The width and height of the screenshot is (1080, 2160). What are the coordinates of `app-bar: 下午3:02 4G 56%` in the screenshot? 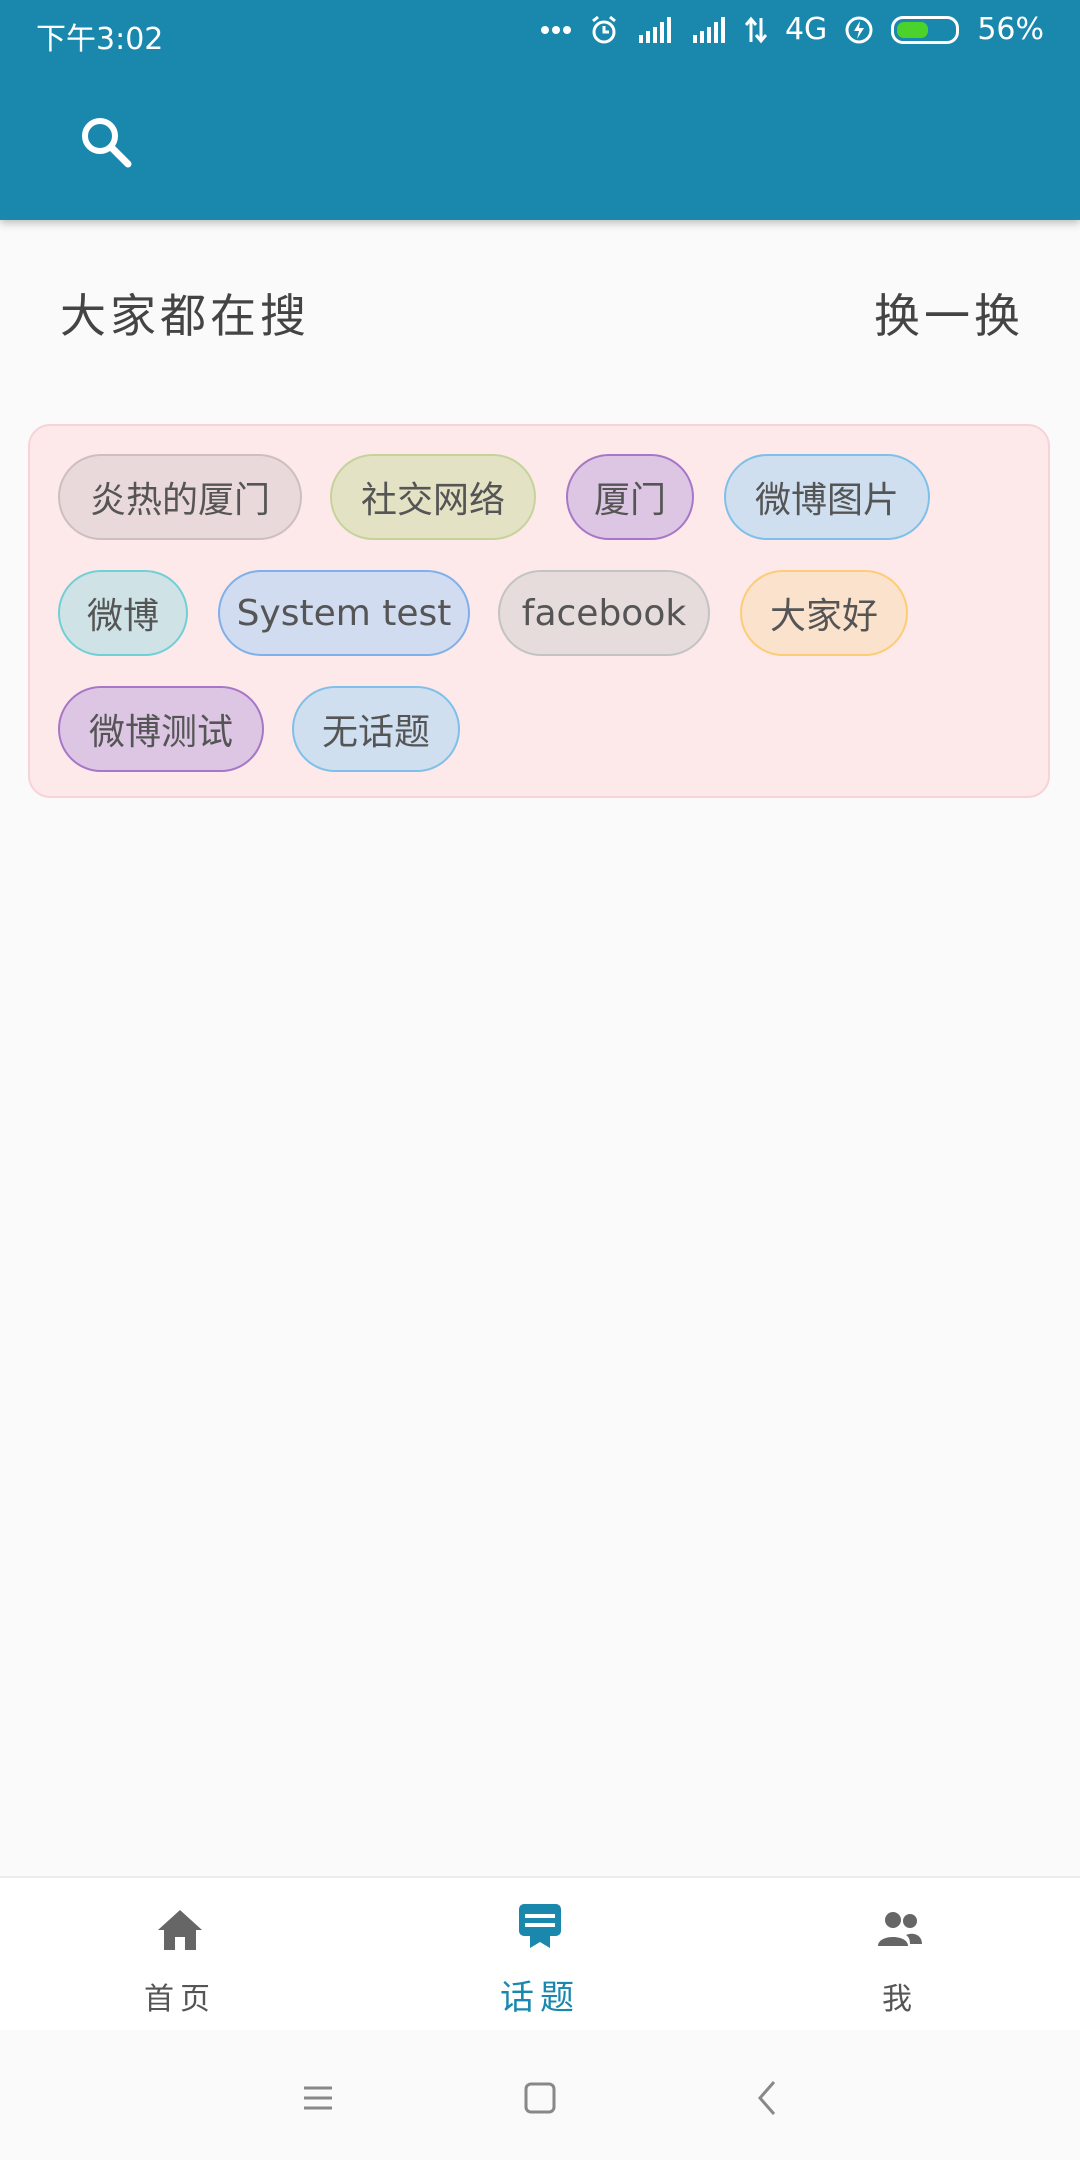 It's located at (540, 110).